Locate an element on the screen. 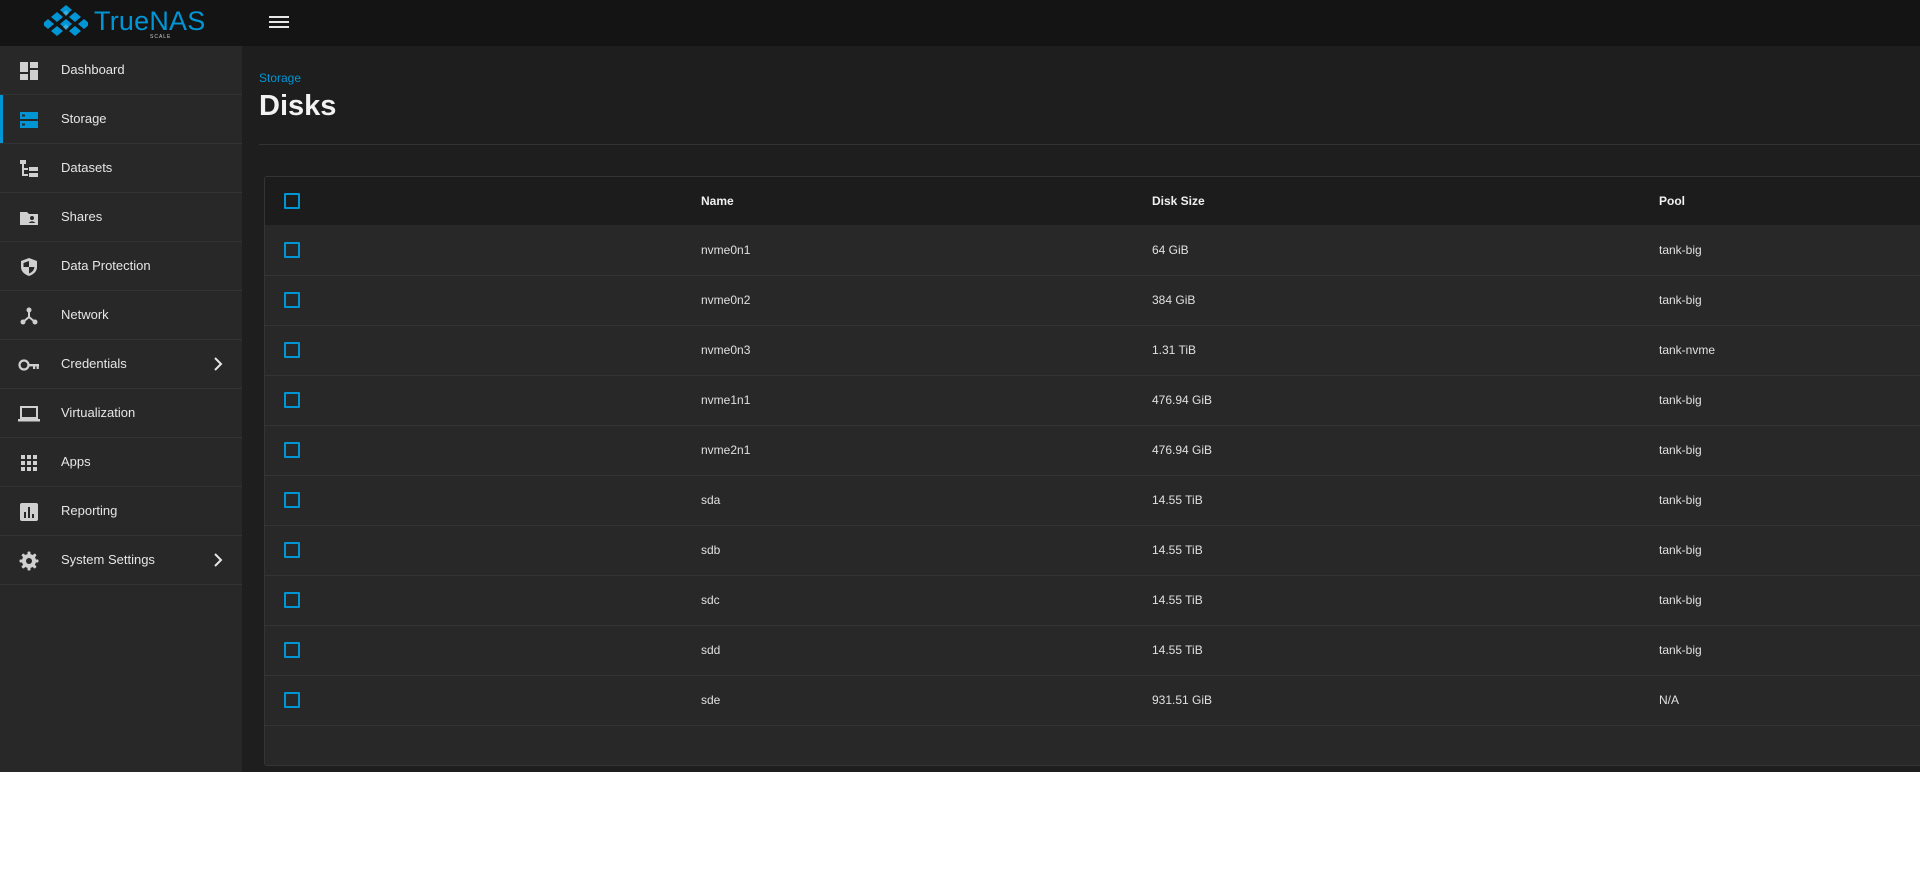 The height and width of the screenshot is (882, 1920). brand-name: TrueNAS is located at coordinates (150, 21).